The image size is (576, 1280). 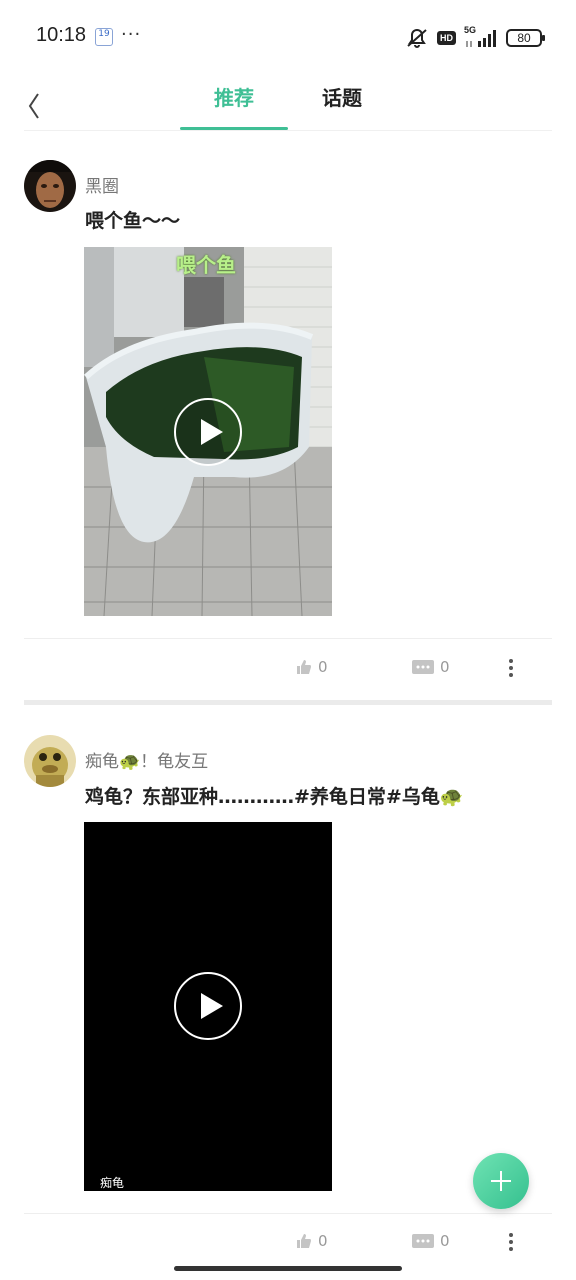 I want to click on tab-recommend: 推荐, so click(x=234, y=96).